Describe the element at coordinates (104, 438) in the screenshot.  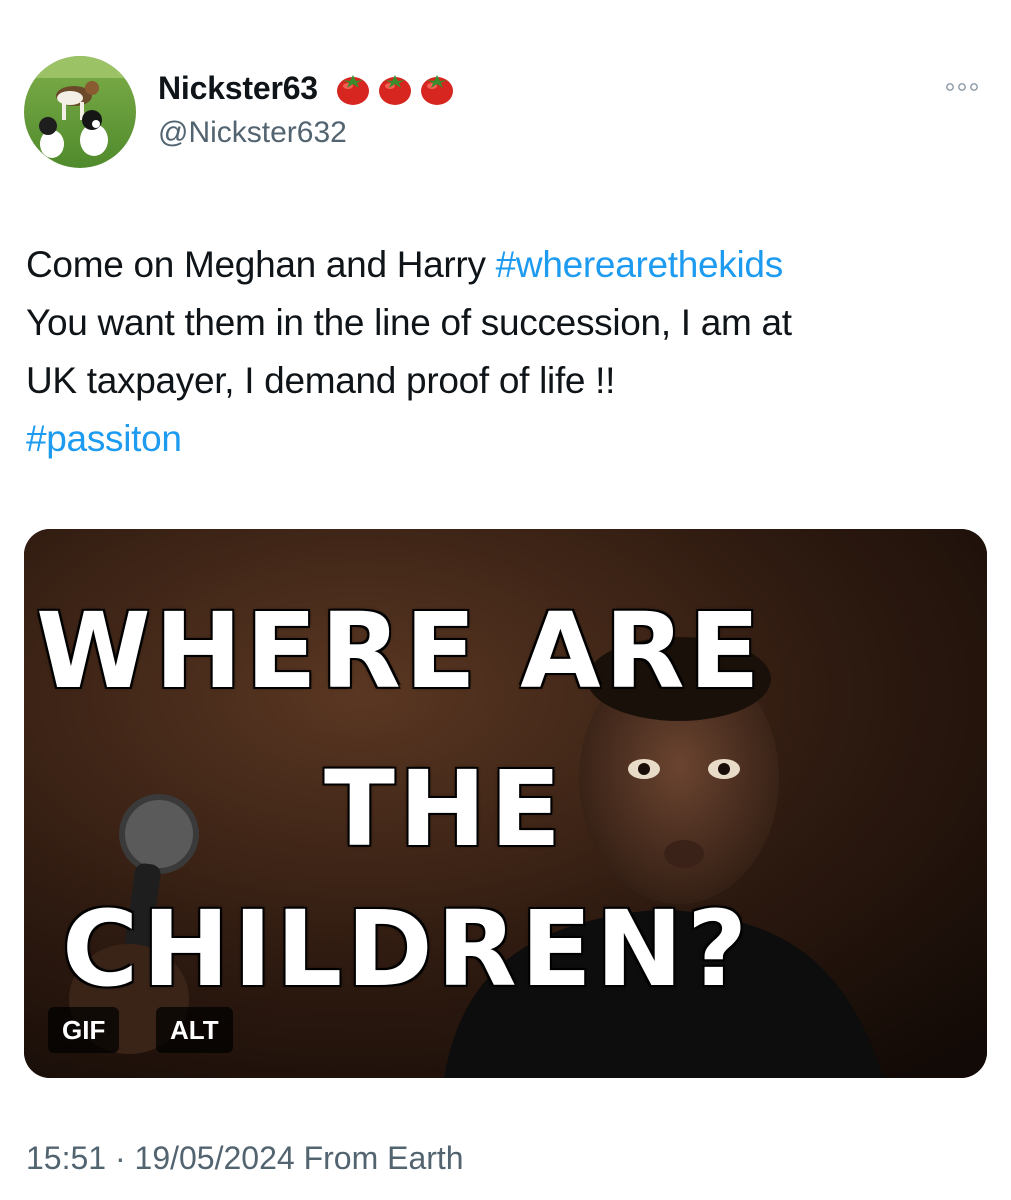
I see `hashtag-link: #passiton` at that location.